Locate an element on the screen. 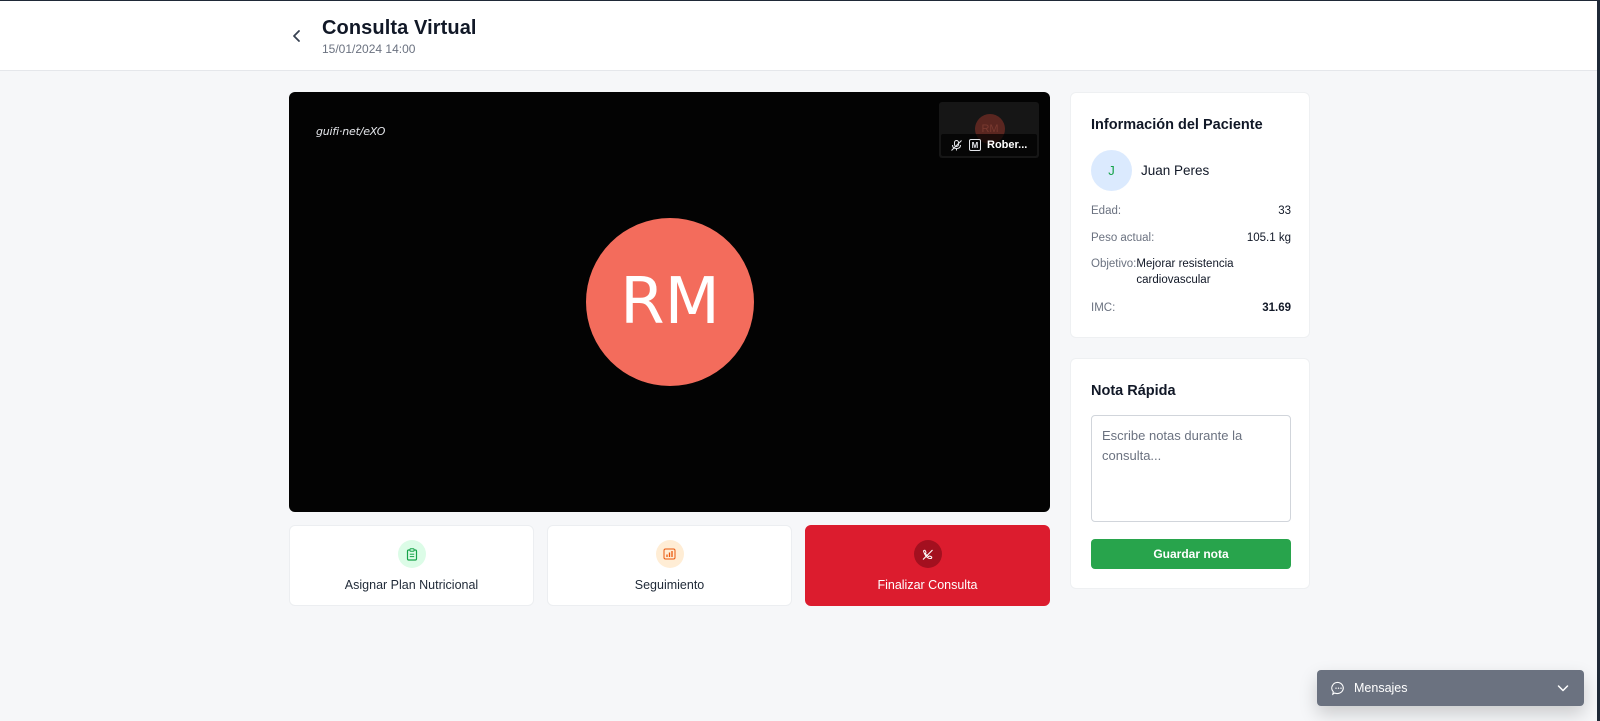 The width and height of the screenshot is (1600, 721). phone-off-icon is located at coordinates (927, 554).